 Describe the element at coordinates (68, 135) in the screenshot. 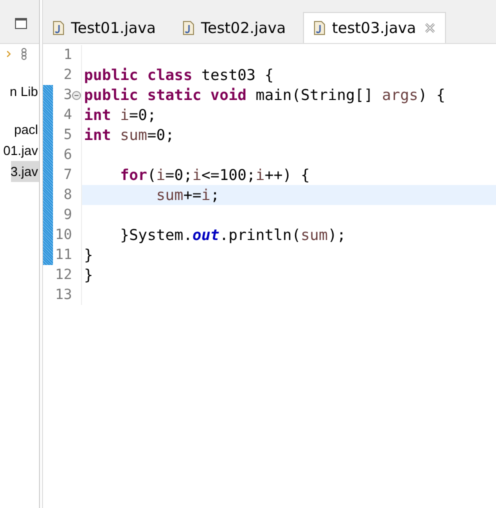

I see `line-number: 5` at that location.